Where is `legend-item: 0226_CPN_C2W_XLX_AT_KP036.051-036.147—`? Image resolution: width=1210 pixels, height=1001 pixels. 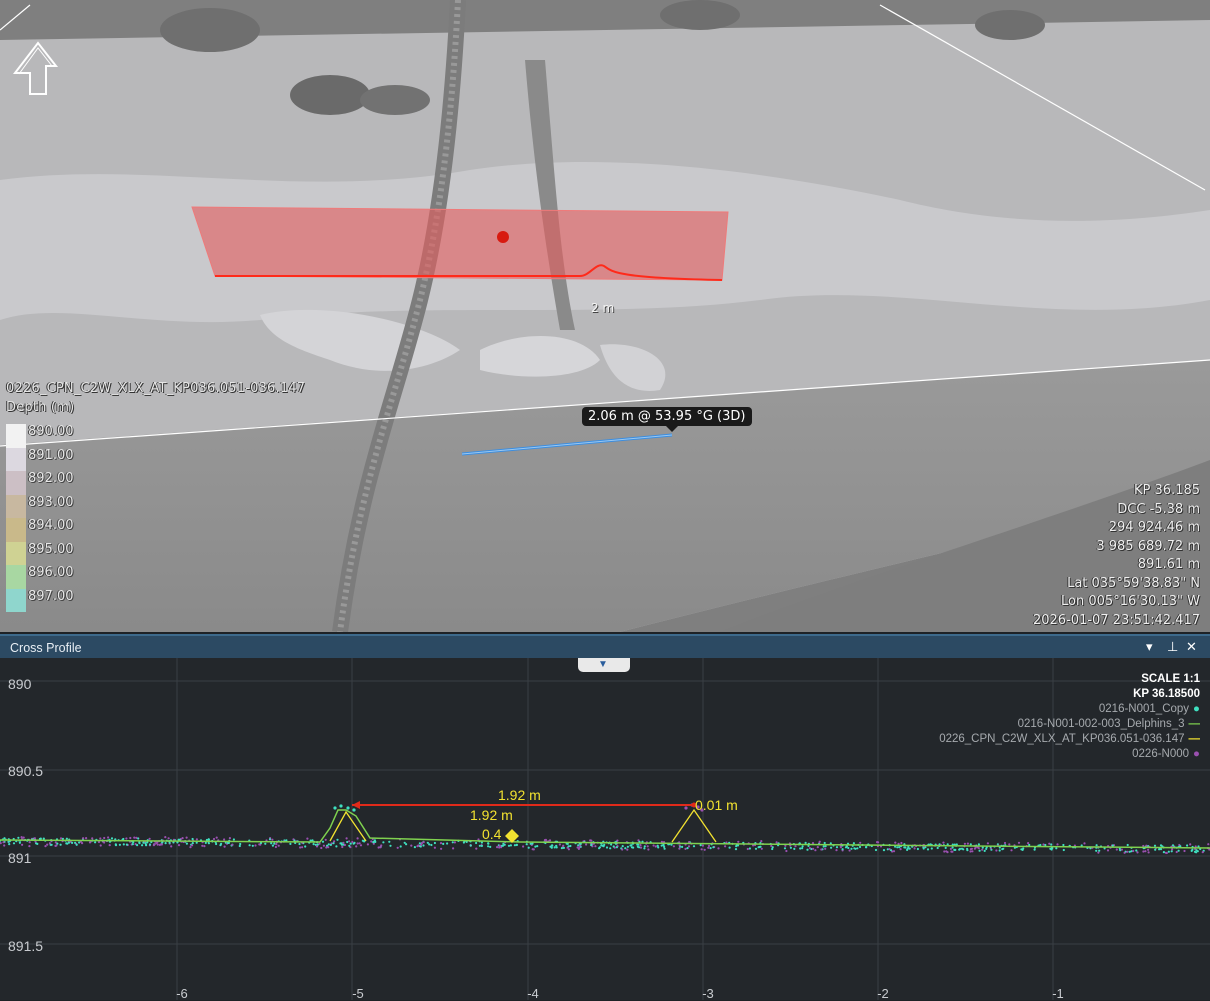
legend-item: 0226_CPN_C2W_XLX_AT_KP036.051-036.147— is located at coordinates (1069, 739).